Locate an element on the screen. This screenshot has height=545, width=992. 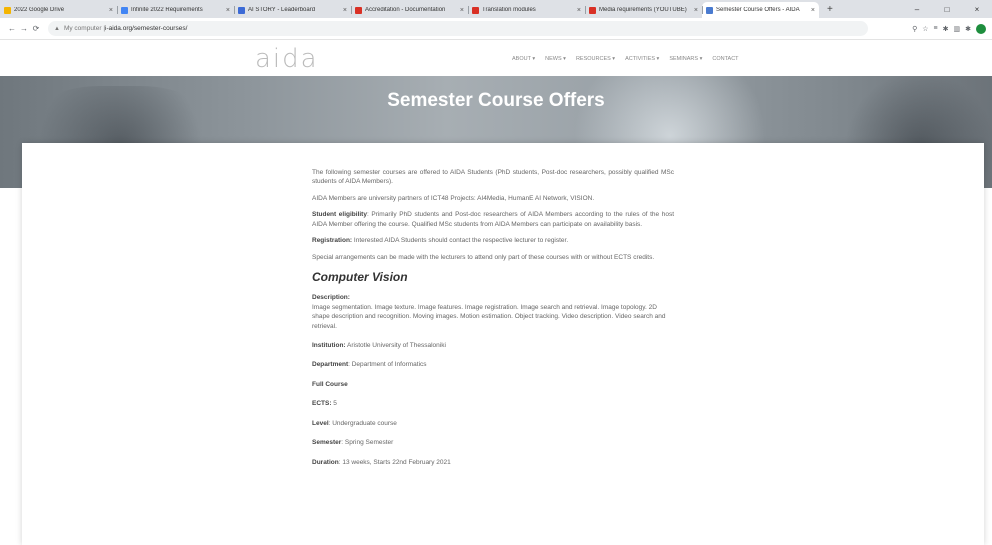
tab-label: Translation modules is located at coordinates (509, 10).